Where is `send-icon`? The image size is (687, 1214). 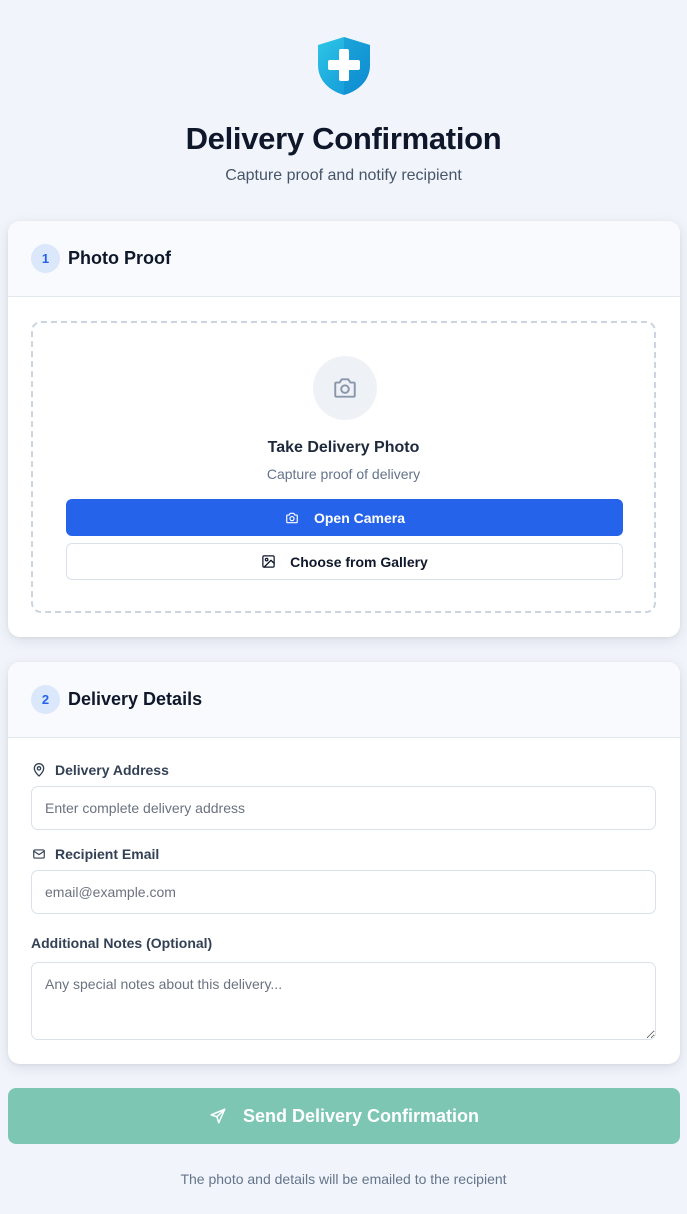 send-icon is located at coordinates (218, 1116).